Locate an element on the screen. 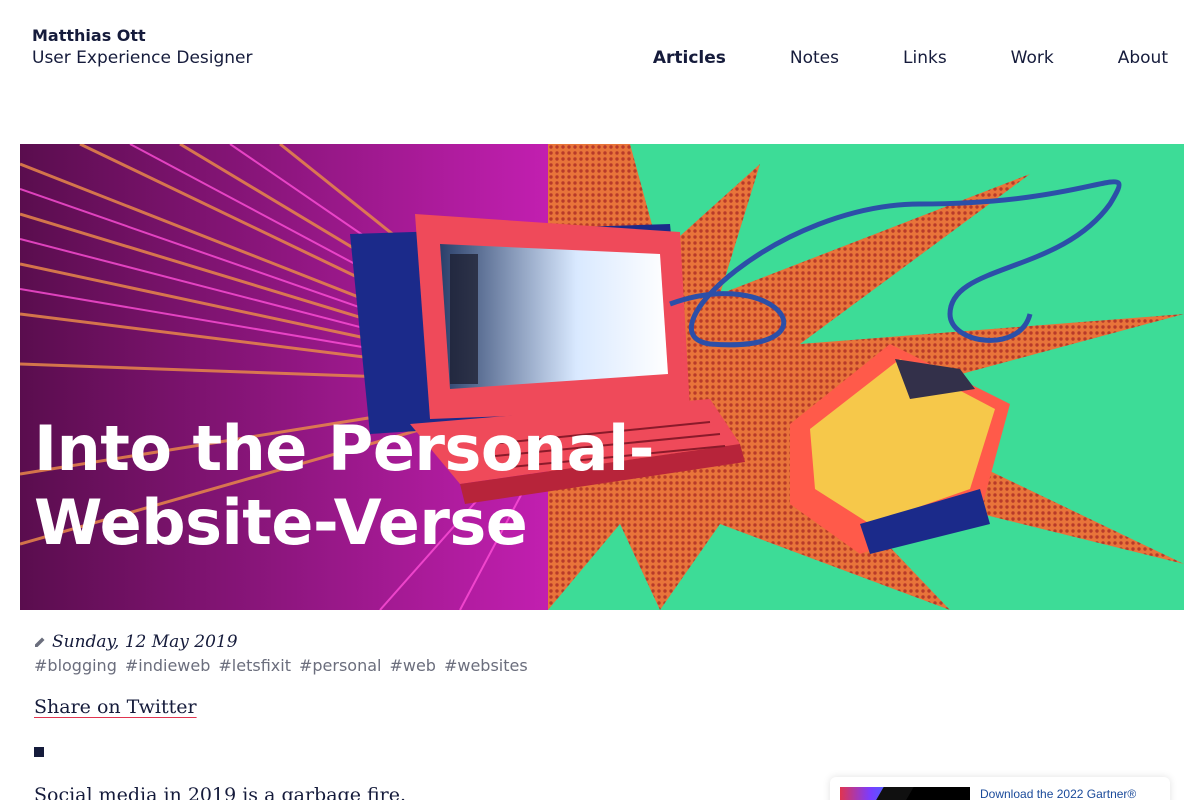  nav-articles: Articles is located at coordinates (689, 58).